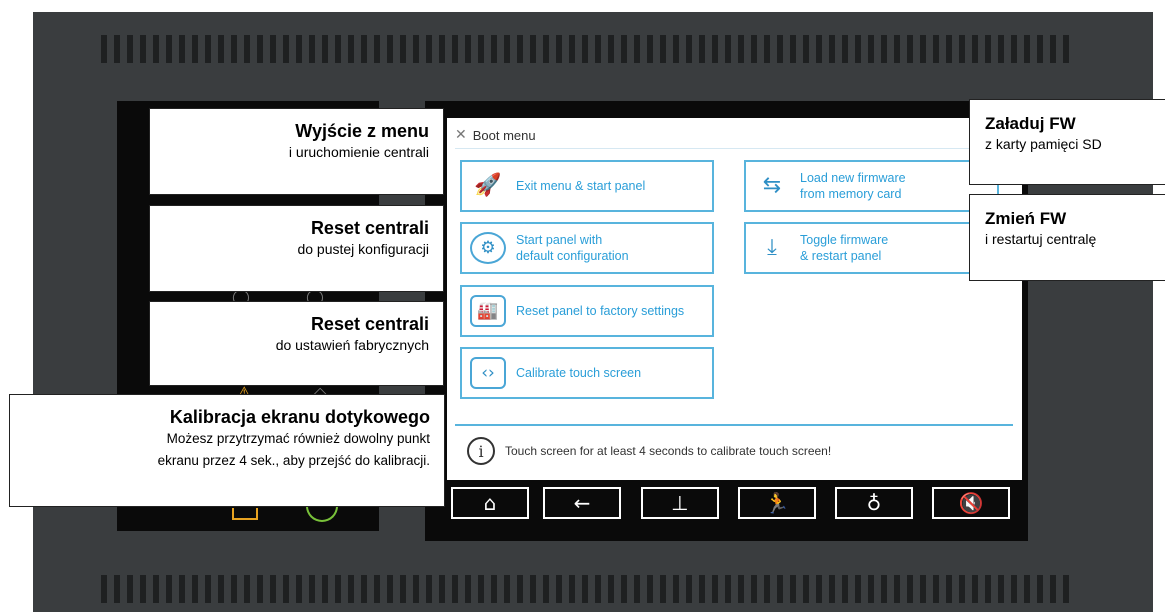 The image size is (1165, 614). What do you see at coordinates (587, 373) in the screenshot?
I see `calibrate-button: ‹› Calibrate touch screen` at bounding box center [587, 373].